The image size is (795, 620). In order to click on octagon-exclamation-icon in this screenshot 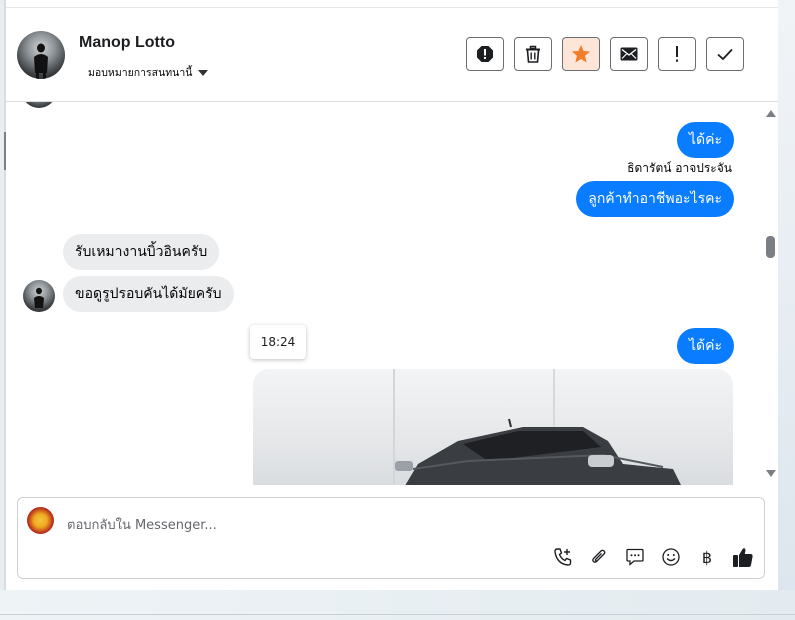, I will do `click(485, 54)`.